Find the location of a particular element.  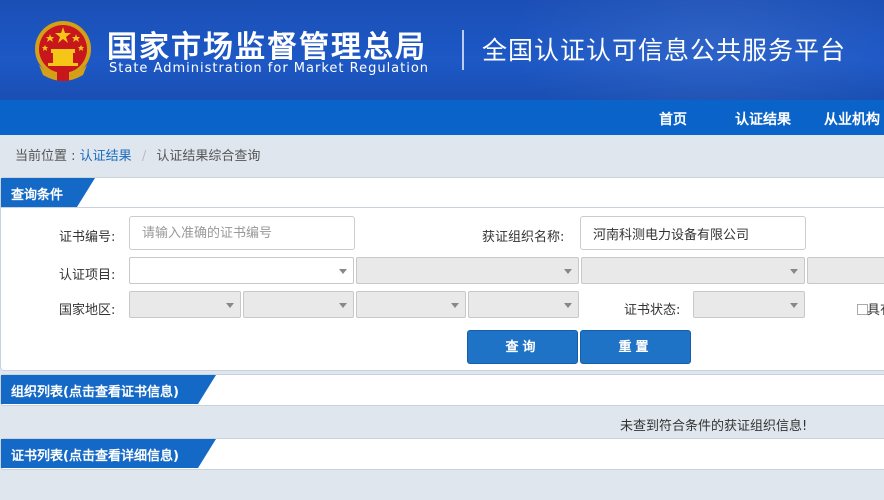

org-name-input is located at coordinates (693, 233).